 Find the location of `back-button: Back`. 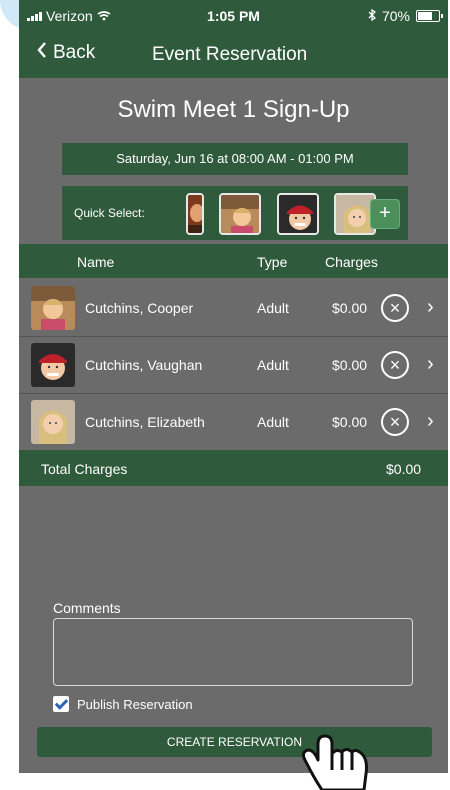

back-button: Back is located at coordinates (66, 53).